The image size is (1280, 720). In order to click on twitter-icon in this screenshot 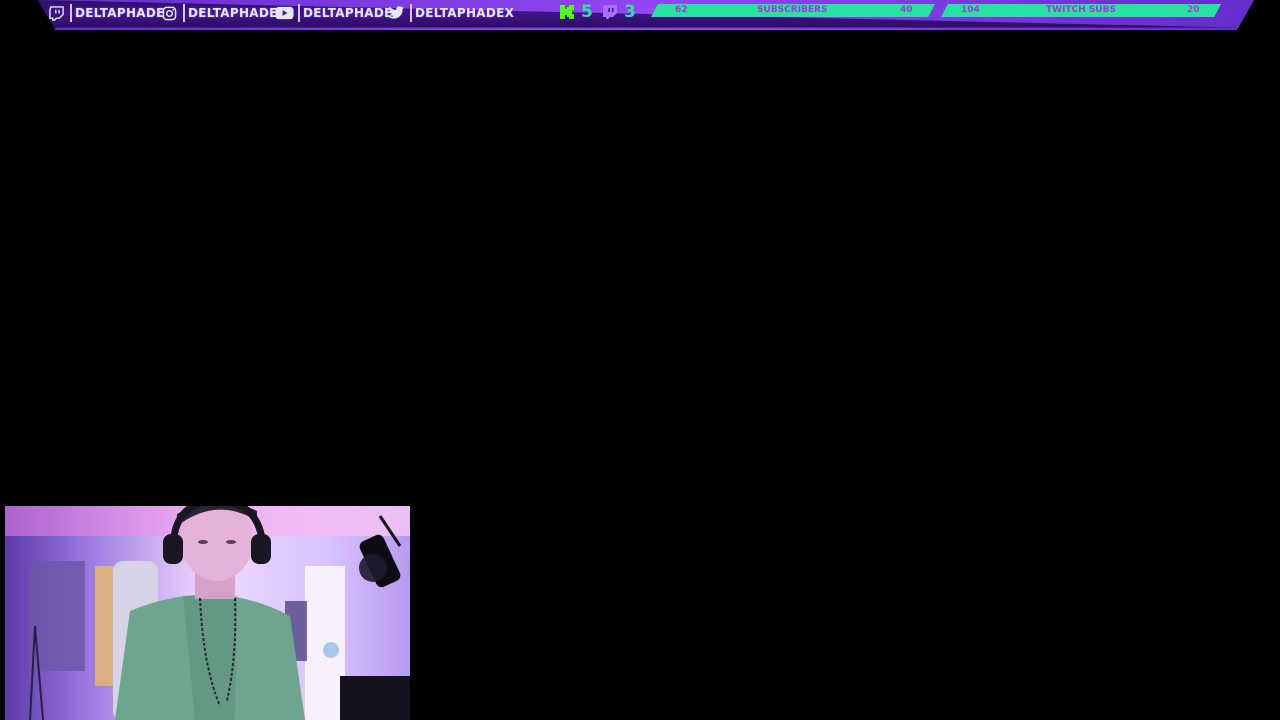, I will do `click(396, 13)`.